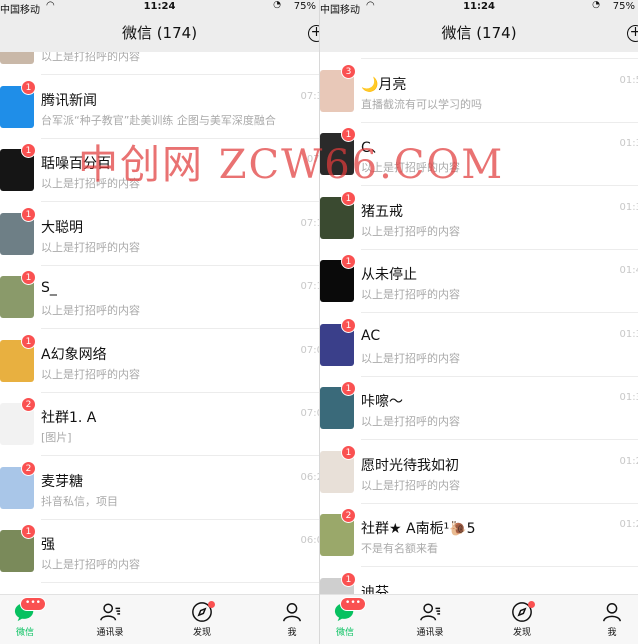  What do you see at coordinates (479, 408) in the screenshot?
I see `chat-row: 1 咔嚓～ 以上是打招呼的内容 01:3` at bounding box center [479, 408].